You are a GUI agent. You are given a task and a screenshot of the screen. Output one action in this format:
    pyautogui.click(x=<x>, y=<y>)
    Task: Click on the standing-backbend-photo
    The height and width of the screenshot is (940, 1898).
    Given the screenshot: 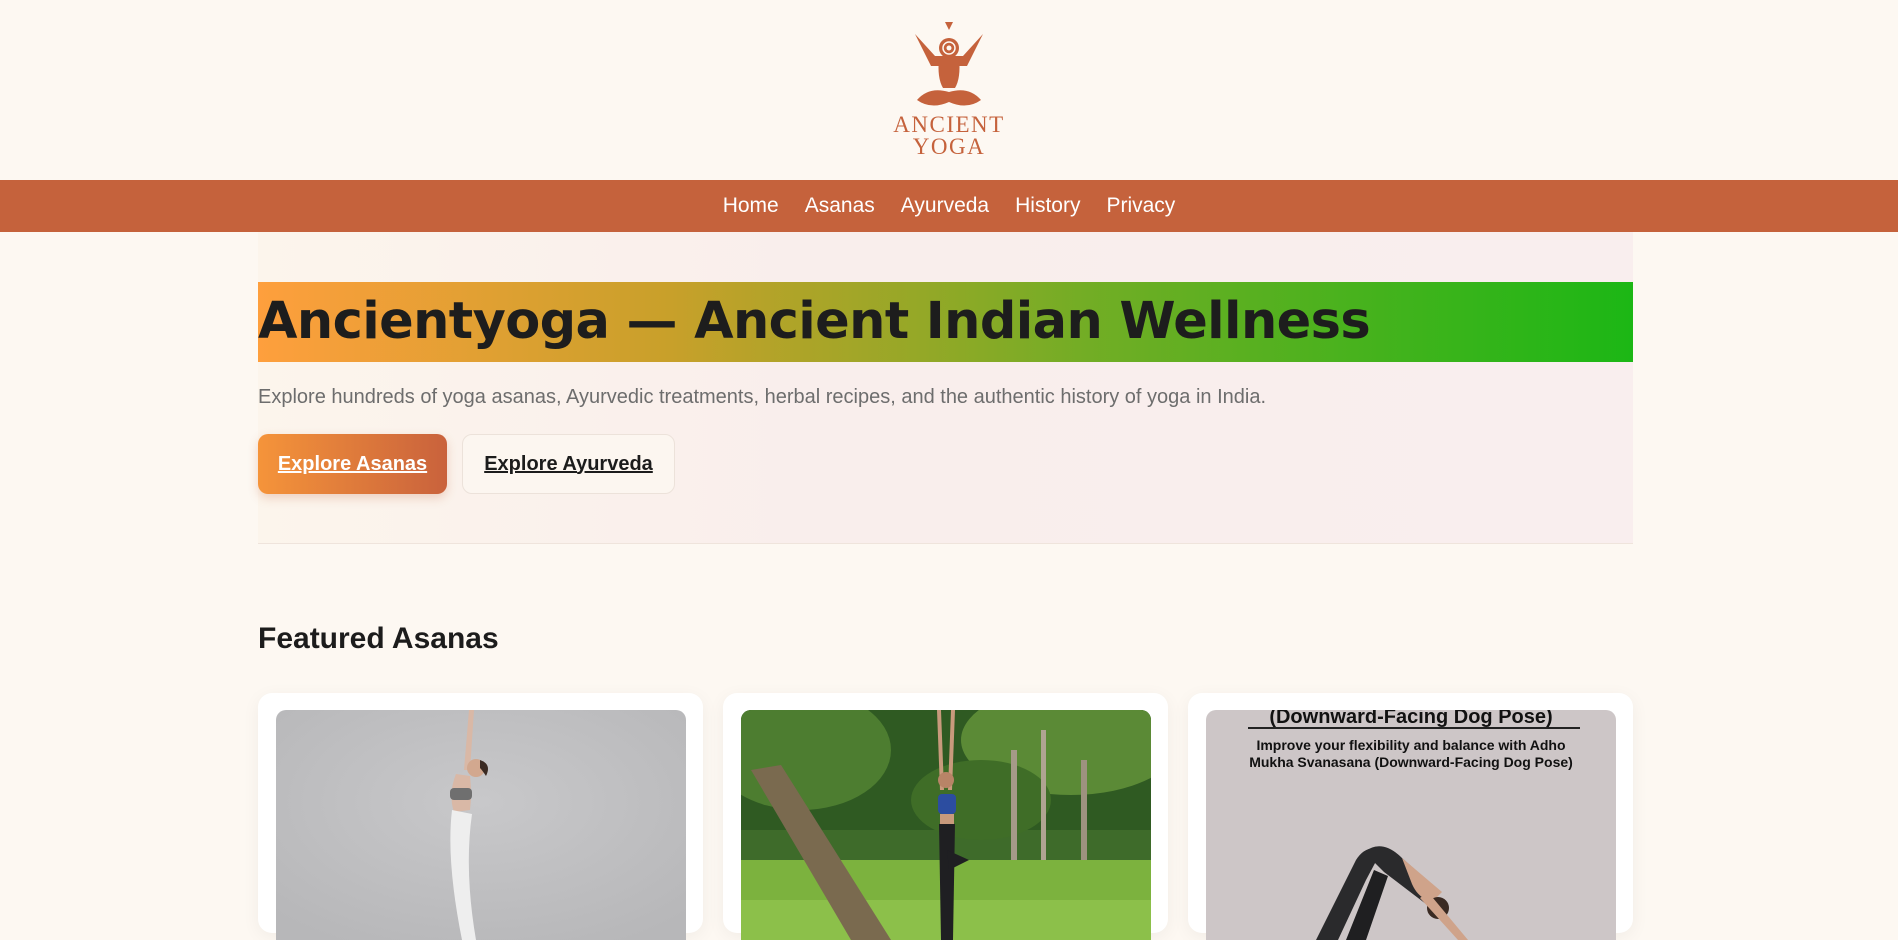 What is the action you would take?
    pyautogui.click(x=481, y=825)
    